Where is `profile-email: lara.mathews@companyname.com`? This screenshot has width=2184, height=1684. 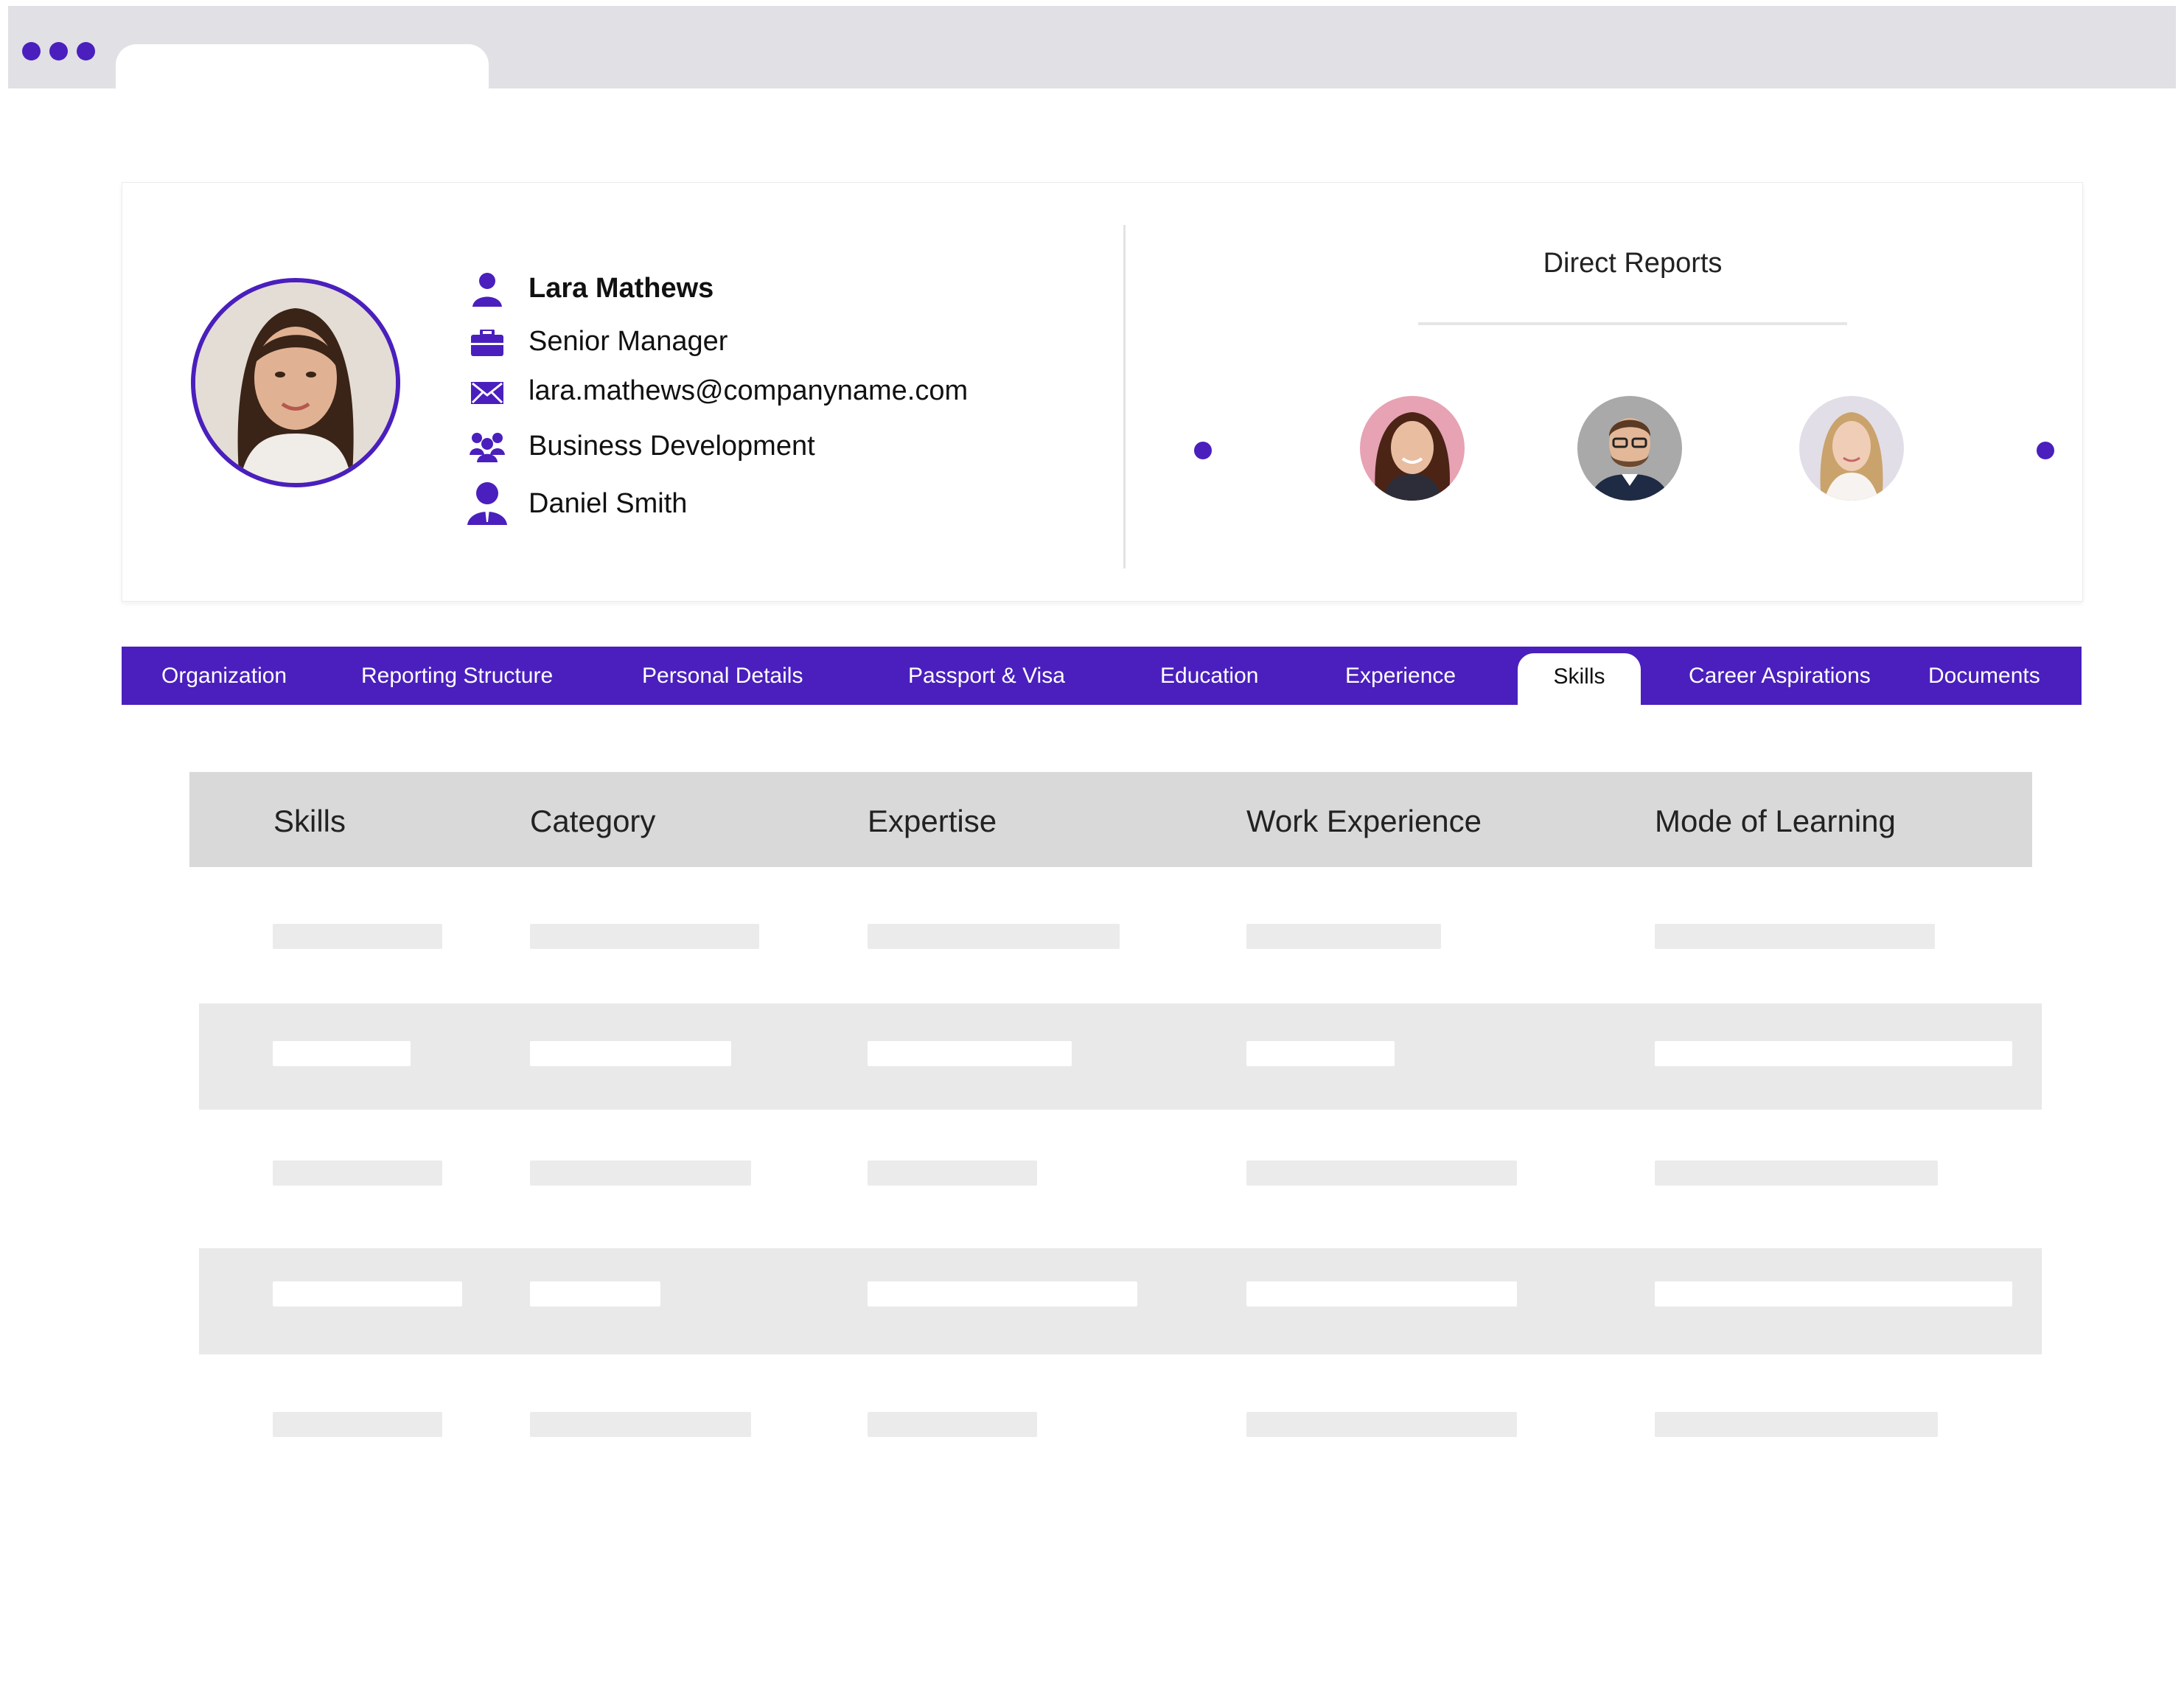
profile-email: lara.mathews@companyname.com is located at coordinates (748, 391).